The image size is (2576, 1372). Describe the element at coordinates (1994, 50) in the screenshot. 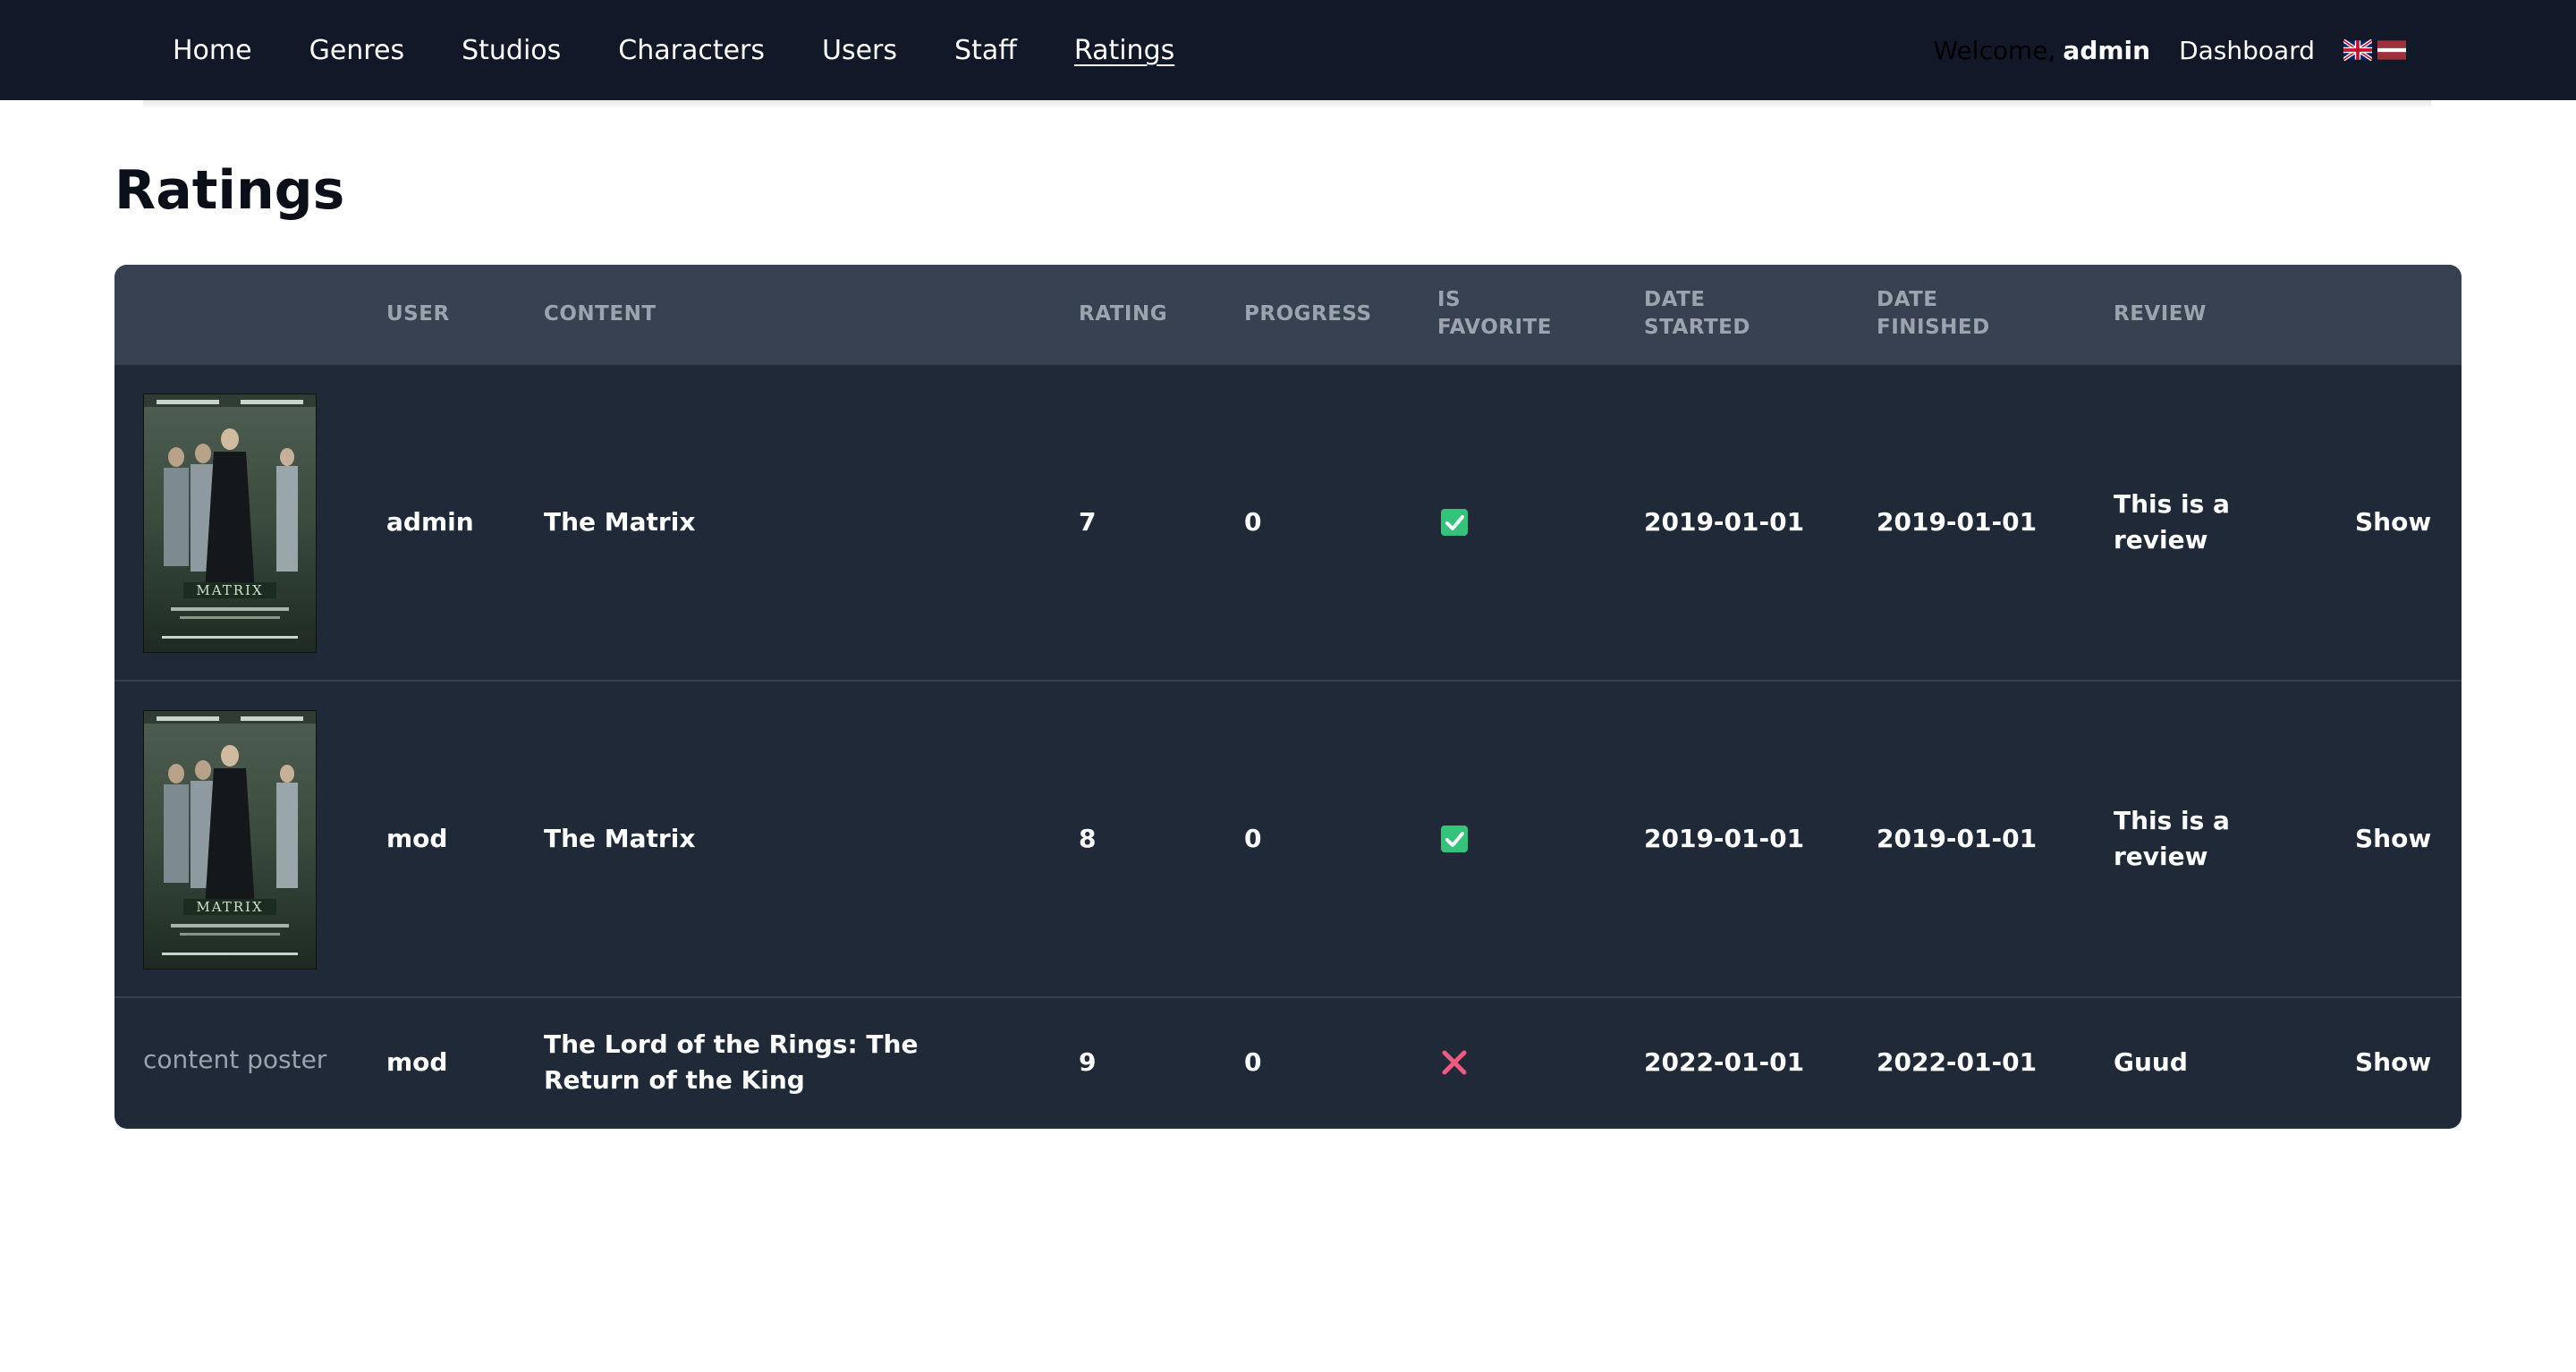

I see `welcome-text: Welcome,` at that location.